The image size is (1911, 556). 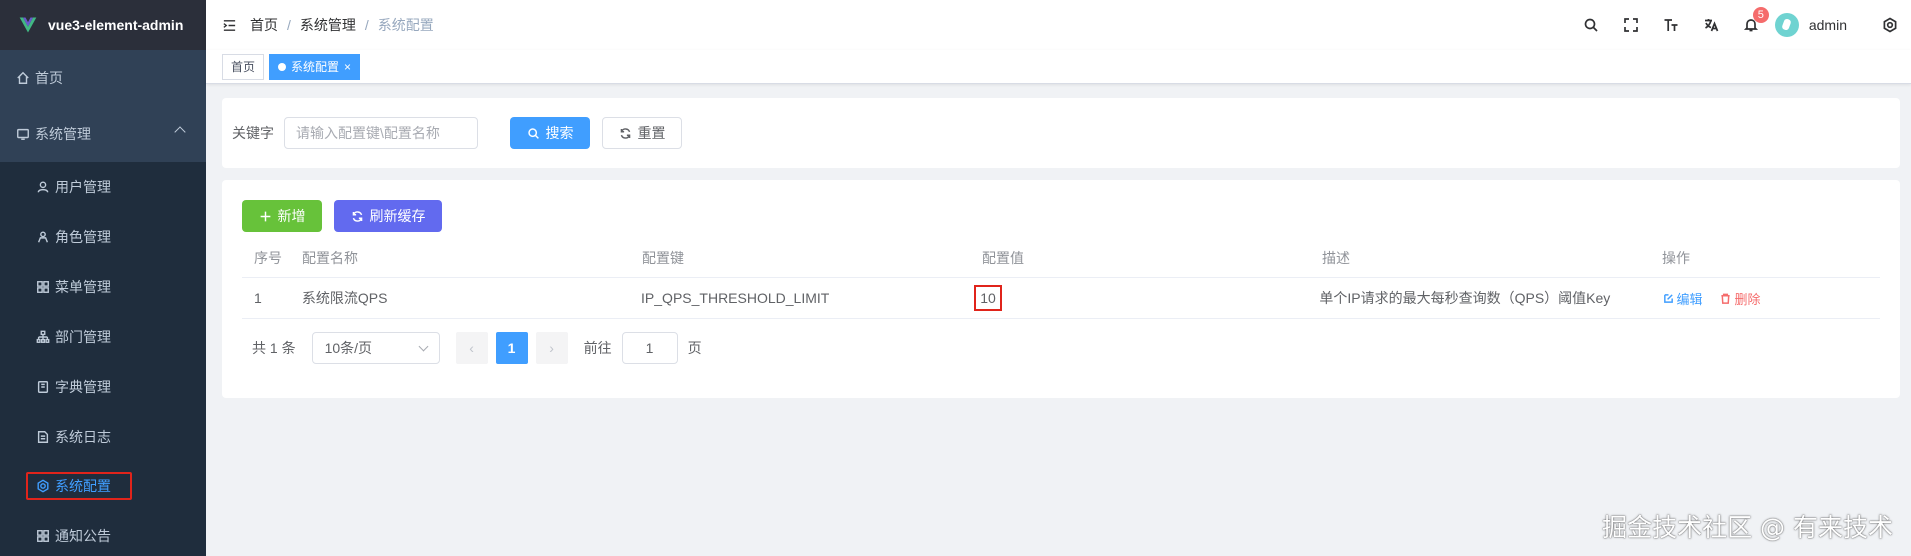 What do you see at coordinates (1760, 15) in the screenshot?
I see `notification-badge: 5` at bounding box center [1760, 15].